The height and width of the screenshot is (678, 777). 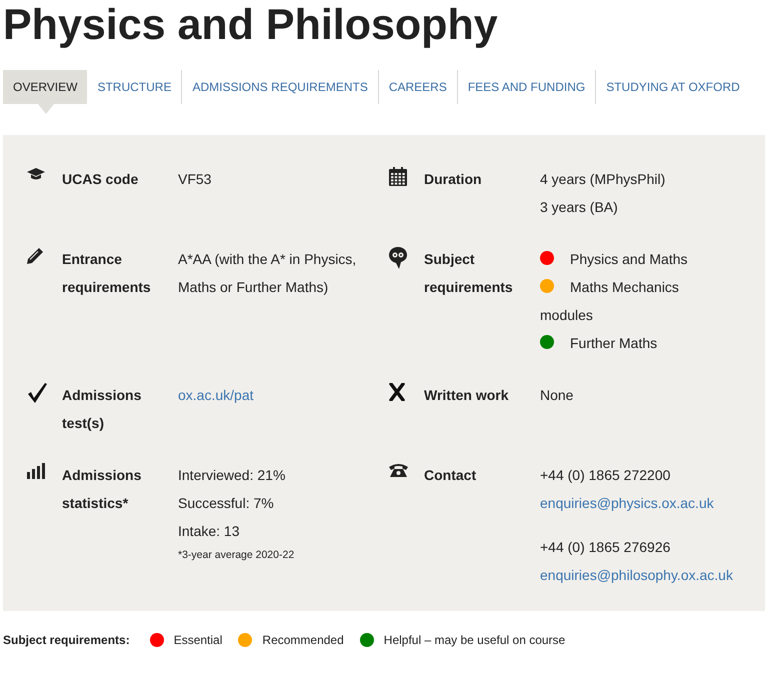 I want to click on fact-label: Admissions statistics*, so click(x=102, y=489).